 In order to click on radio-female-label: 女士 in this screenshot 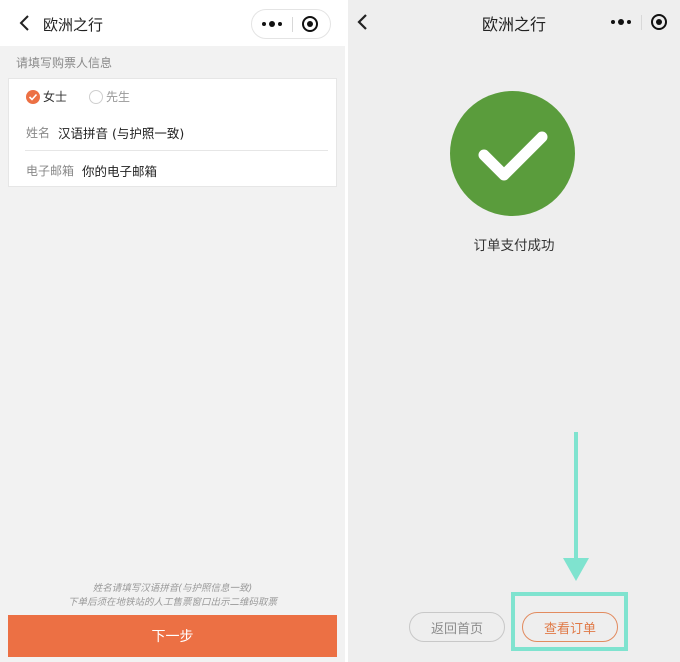, I will do `click(55, 96)`.